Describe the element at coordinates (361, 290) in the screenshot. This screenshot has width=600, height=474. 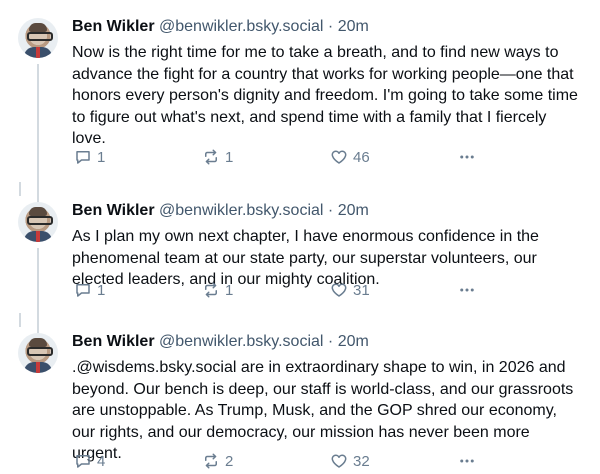
I see `like-count: 31` at that location.